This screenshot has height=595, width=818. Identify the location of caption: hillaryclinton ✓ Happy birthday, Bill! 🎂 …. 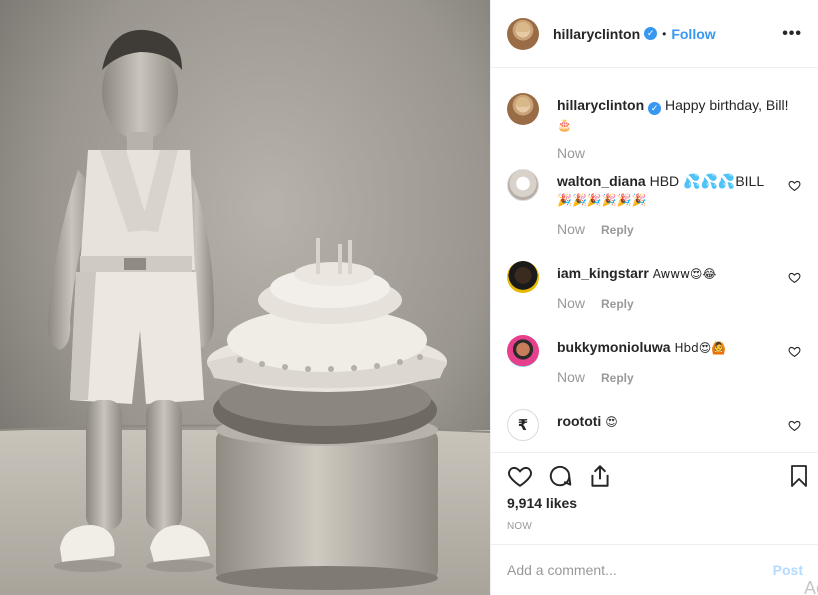
(657, 128).